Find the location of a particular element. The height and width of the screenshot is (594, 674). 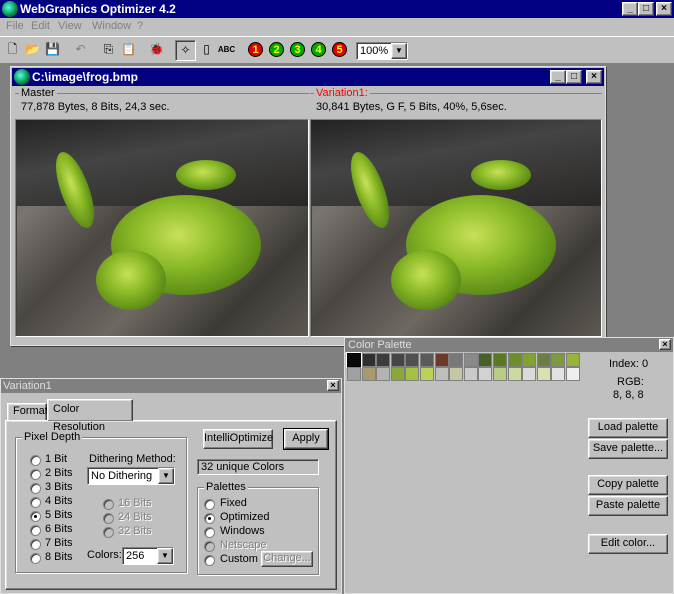

image-minimize-button: _ is located at coordinates (558, 77).